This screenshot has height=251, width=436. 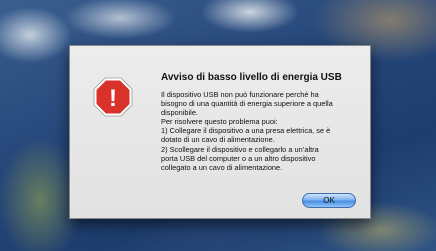 I want to click on dialog-title: Avviso di basso livello di energia USB, so click(x=251, y=77).